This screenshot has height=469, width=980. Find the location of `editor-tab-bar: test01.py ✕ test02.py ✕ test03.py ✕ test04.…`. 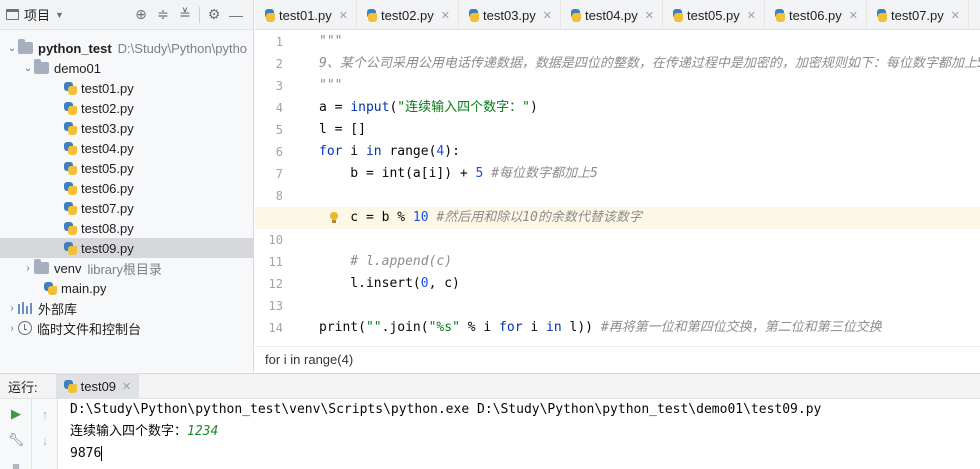

editor-tab-bar: test01.py ✕ test02.py ✕ test03.py ✕ test04.… is located at coordinates (617, 15).